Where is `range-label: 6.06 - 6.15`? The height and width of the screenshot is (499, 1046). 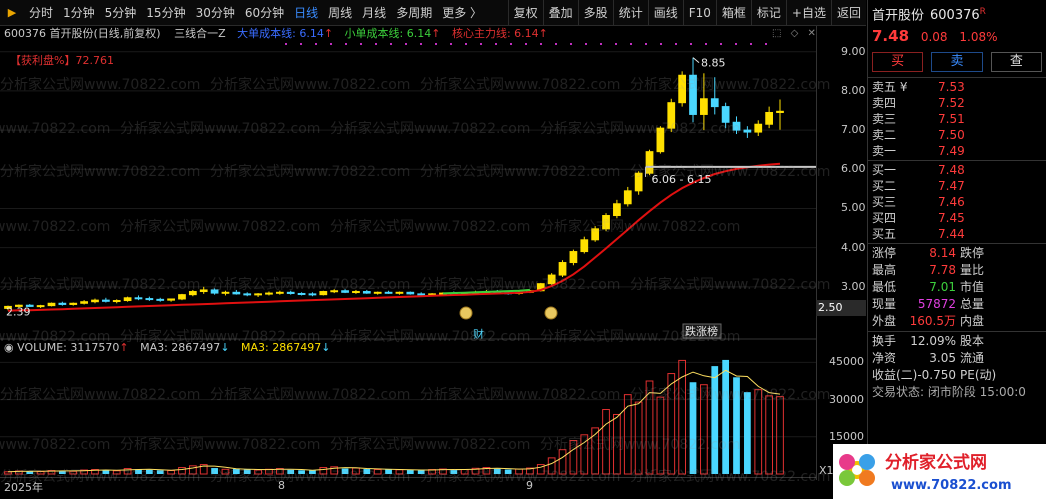 range-label: 6.06 - 6.15 is located at coordinates (682, 179).